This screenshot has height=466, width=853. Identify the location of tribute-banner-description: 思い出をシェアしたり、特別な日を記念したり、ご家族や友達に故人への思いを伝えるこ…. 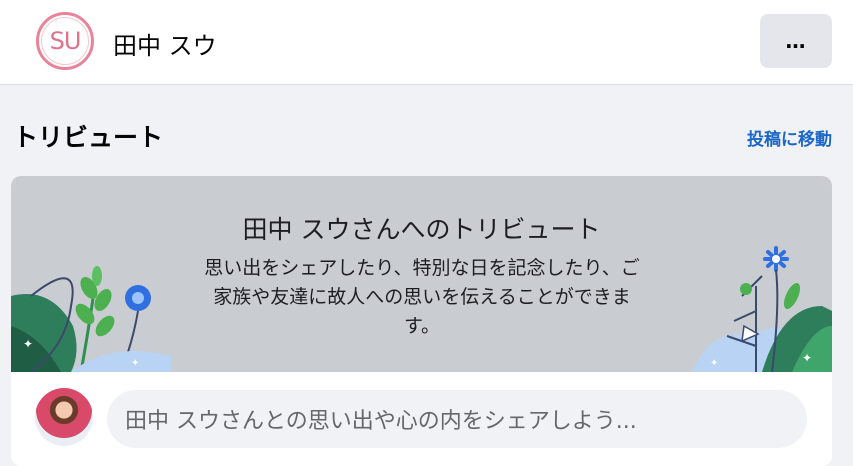
(422, 297).